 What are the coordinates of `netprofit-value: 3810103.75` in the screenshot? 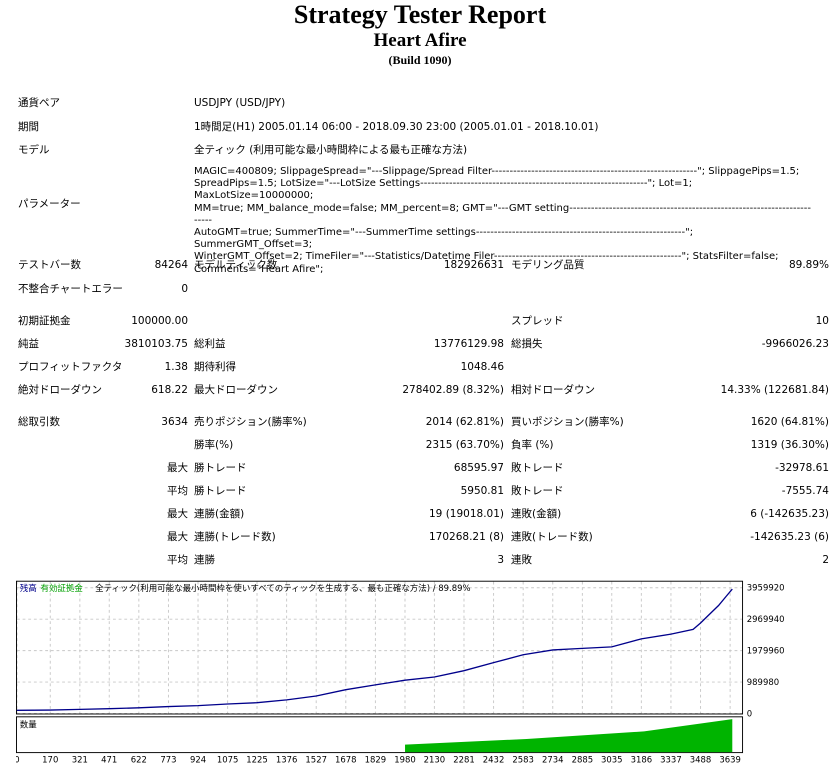 It's located at (156, 344).